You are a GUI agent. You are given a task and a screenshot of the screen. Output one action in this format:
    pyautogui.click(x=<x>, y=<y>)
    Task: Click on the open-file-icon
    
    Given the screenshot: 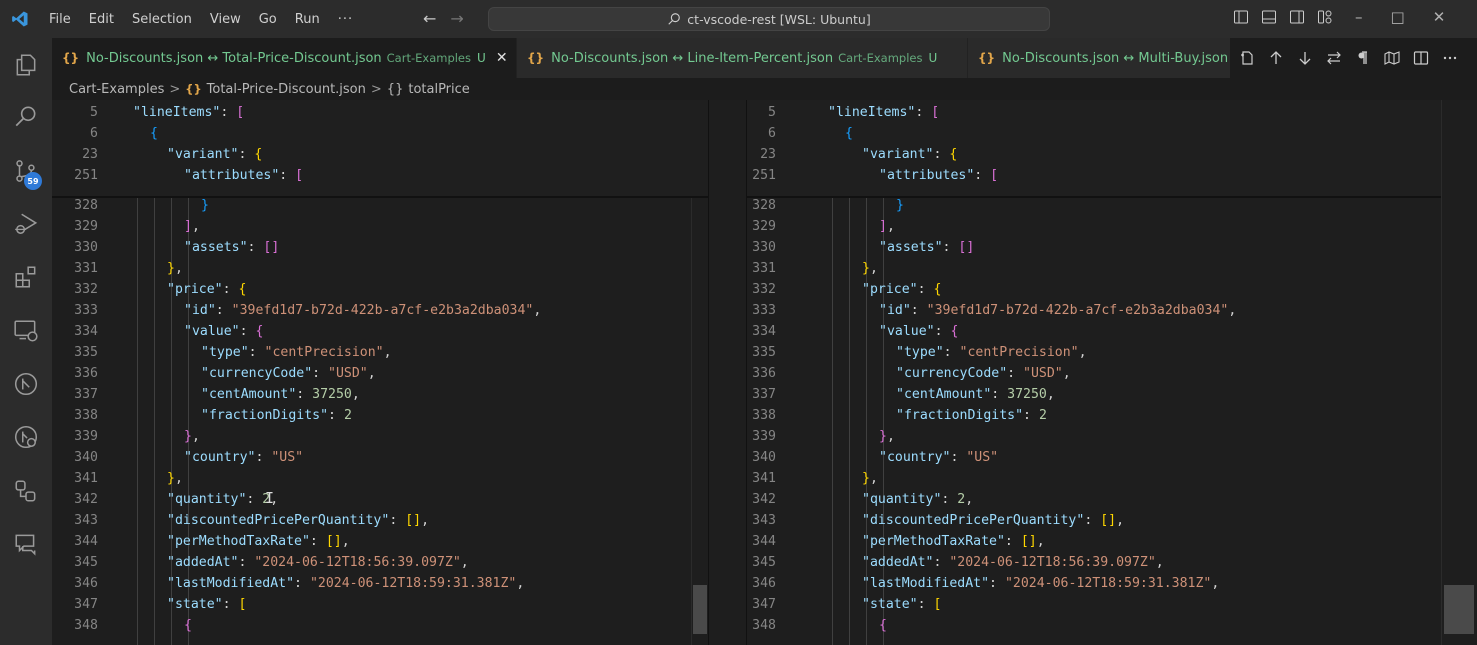 What is the action you would take?
    pyautogui.click(x=1247, y=58)
    